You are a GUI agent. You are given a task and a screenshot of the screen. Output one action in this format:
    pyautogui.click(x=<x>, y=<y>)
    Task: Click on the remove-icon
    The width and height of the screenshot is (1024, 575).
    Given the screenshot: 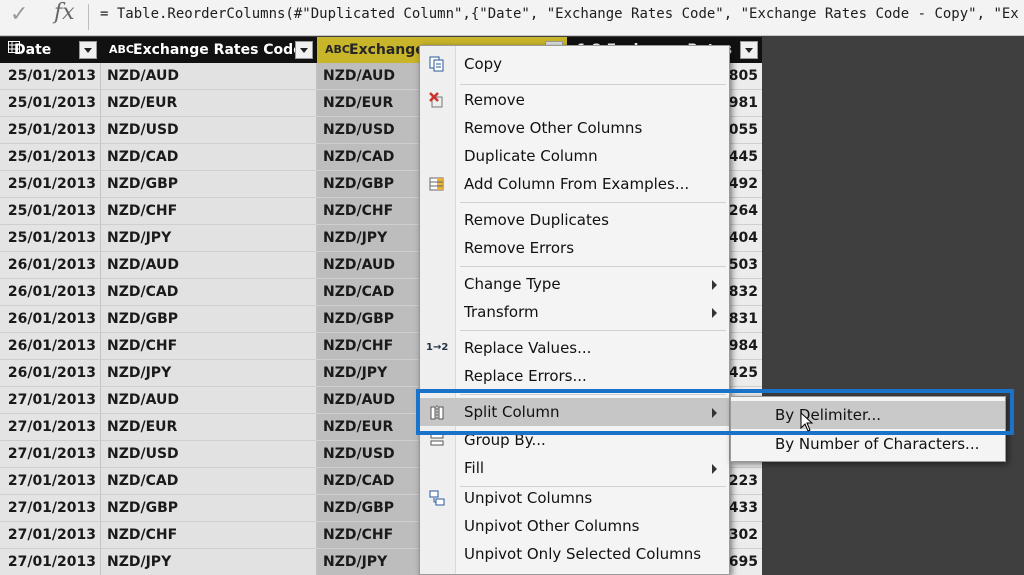 What is the action you would take?
    pyautogui.click(x=437, y=100)
    